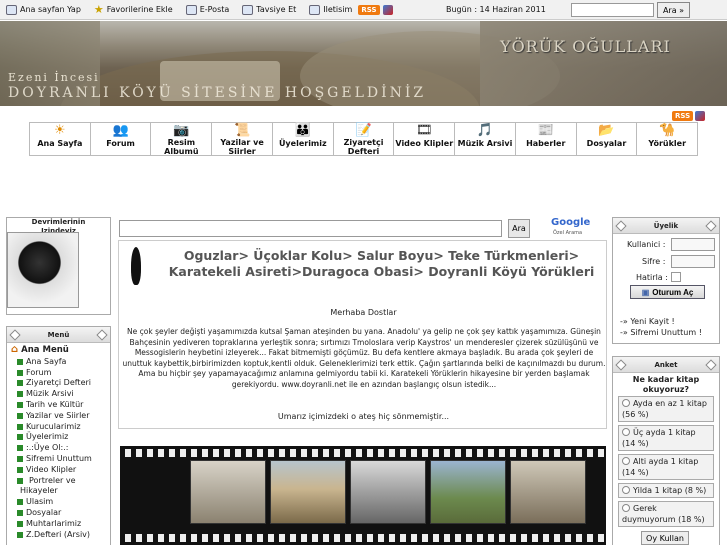 The width and height of the screenshot is (727, 545). Describe the element at coordinates (182, 139) in the screenshot. I see `nav-photo-album: 📷 Resim Albumü` at that location.